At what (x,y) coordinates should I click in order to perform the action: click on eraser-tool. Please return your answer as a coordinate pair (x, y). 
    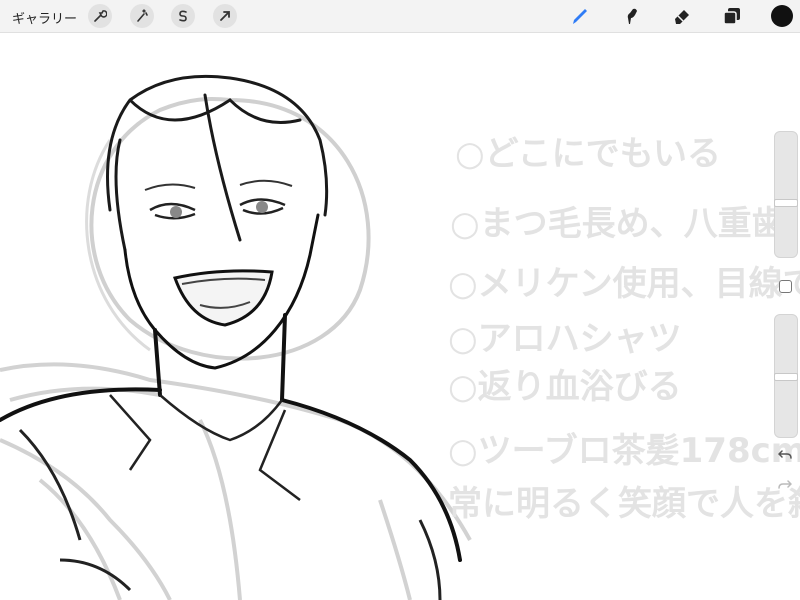
    Looking at the image, I should click on (682, 16).